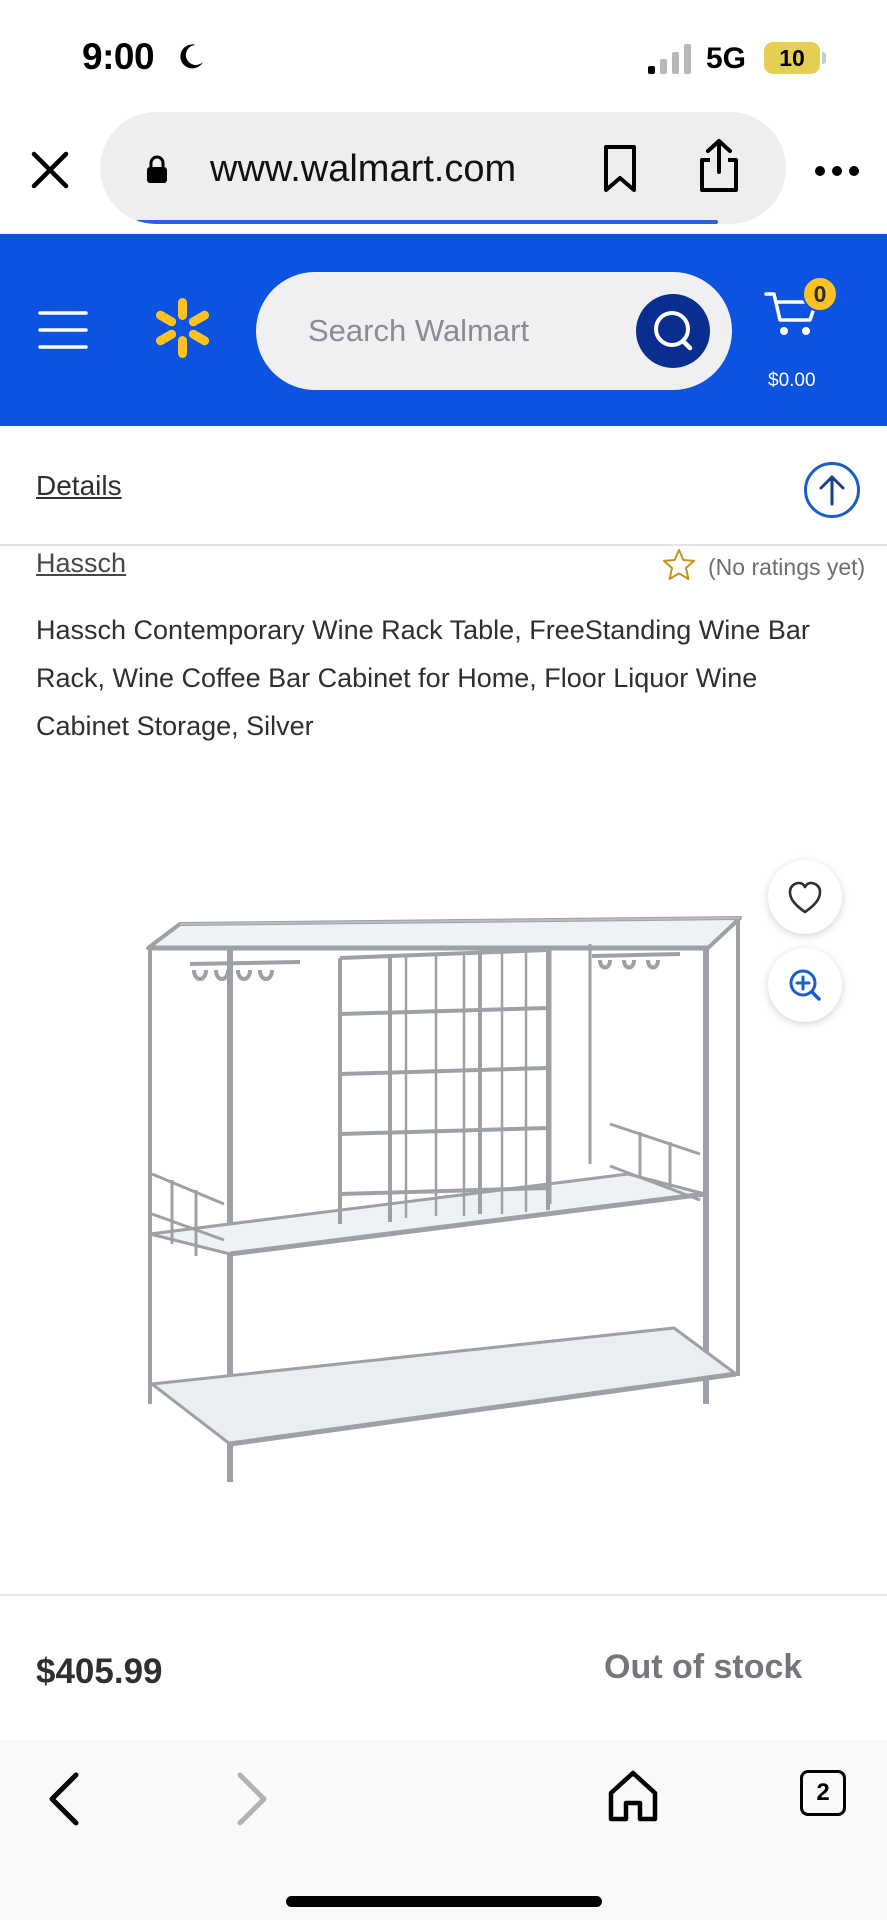  Describe the element at coordinates (792, 380) in the screenshot. I see `cart-total: $0.00` at that location.